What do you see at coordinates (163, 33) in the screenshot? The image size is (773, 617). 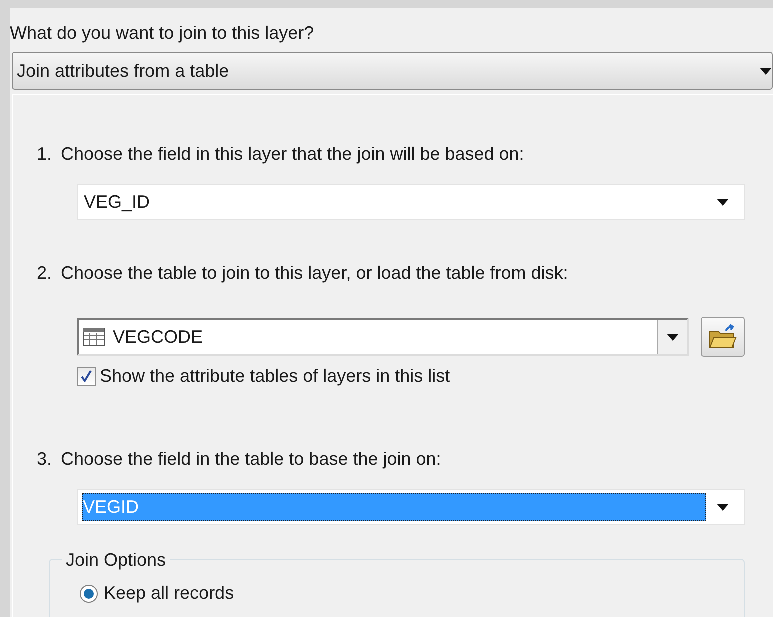 I see `question-label: What do you want to join to this layer?` at bounding box center [163, 33].